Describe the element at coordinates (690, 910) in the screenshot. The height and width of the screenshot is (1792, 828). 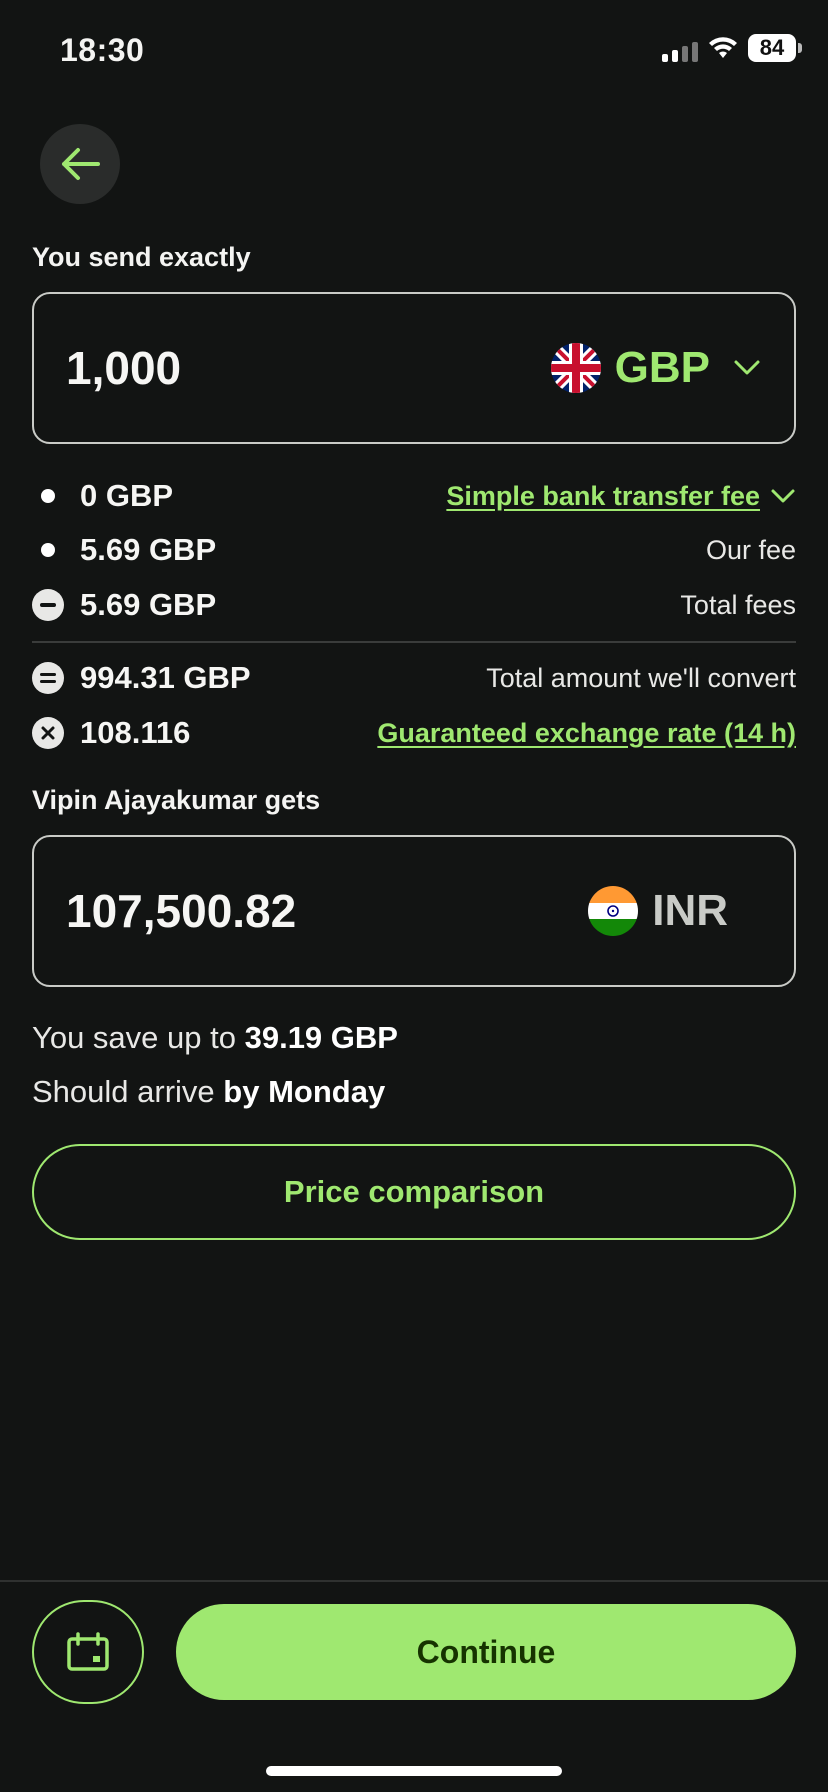
I see `receive-currency-code: INR` at that location.